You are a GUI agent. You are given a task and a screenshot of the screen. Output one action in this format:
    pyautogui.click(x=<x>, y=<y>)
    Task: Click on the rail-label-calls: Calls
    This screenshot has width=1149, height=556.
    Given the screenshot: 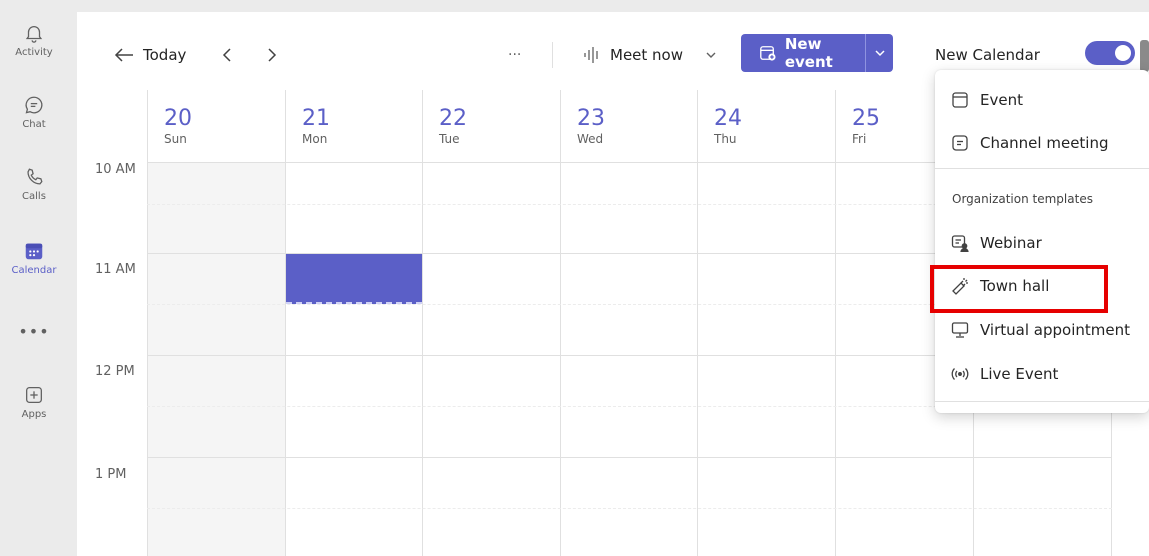 What is the action you would take?
    pyautogui.click(x=34, y=196)
    